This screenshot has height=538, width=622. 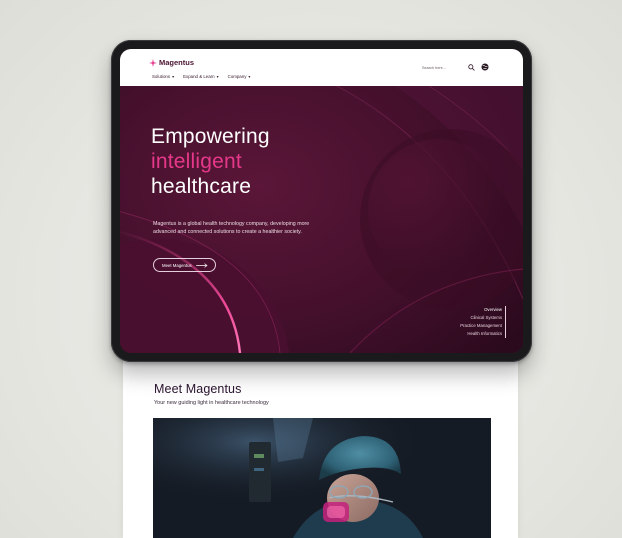 I want to click on magentus-logo: Magentus, so click(x=171, y=62).